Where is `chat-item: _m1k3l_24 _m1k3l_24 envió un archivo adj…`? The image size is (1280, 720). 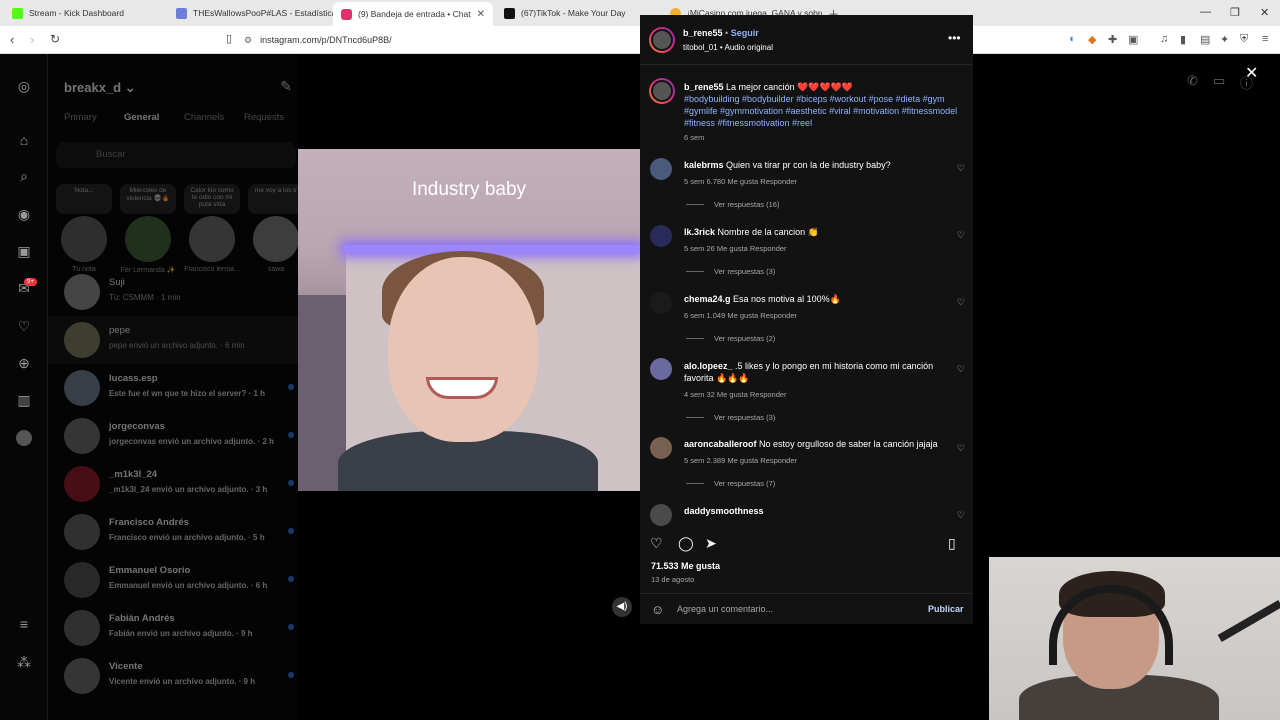
chat-item: _m1k3l_24 _m1k3l_24 envió un archivo adj… is located at coordinates (173, 484).